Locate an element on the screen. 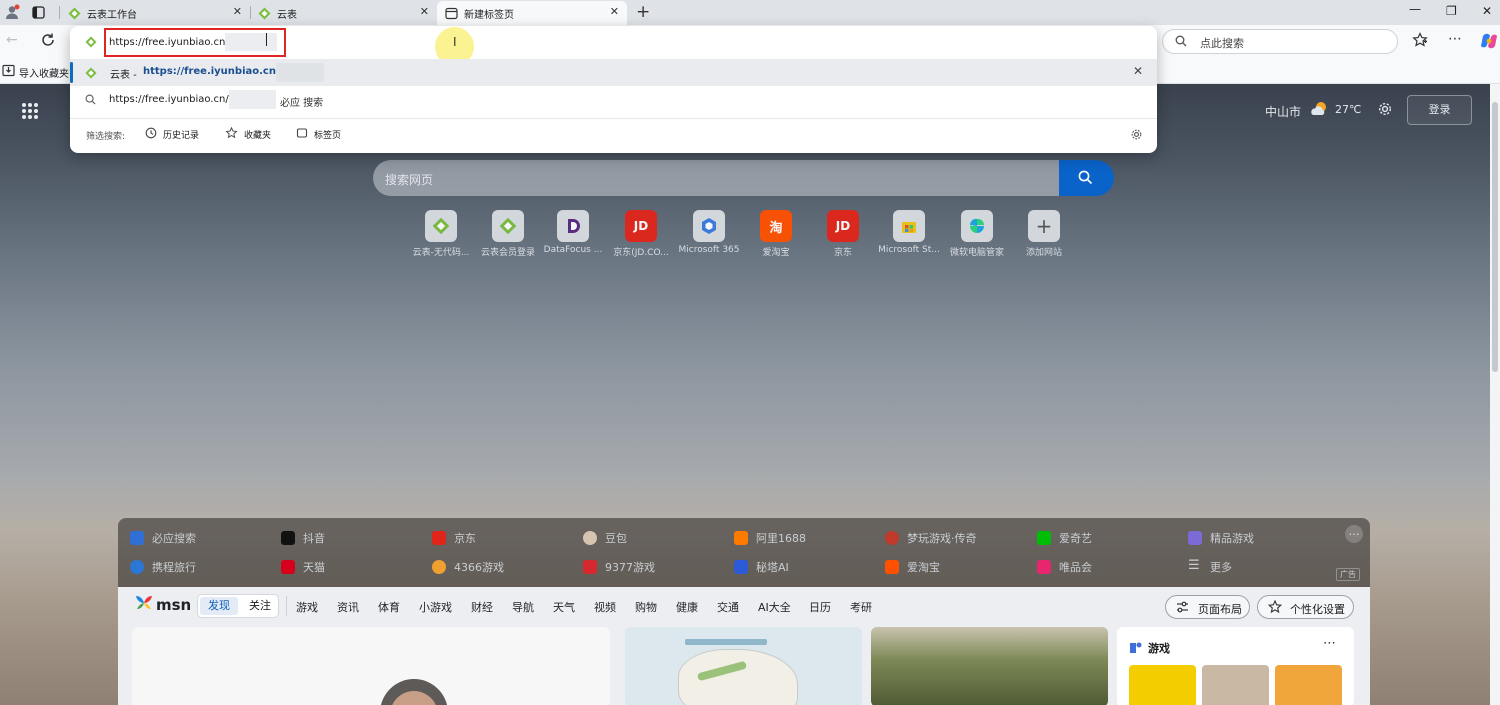 The height and width of the screenshot is (705, 1500). import-favorites-link: 导入收藏夹 is located at coordinates (44, 72).